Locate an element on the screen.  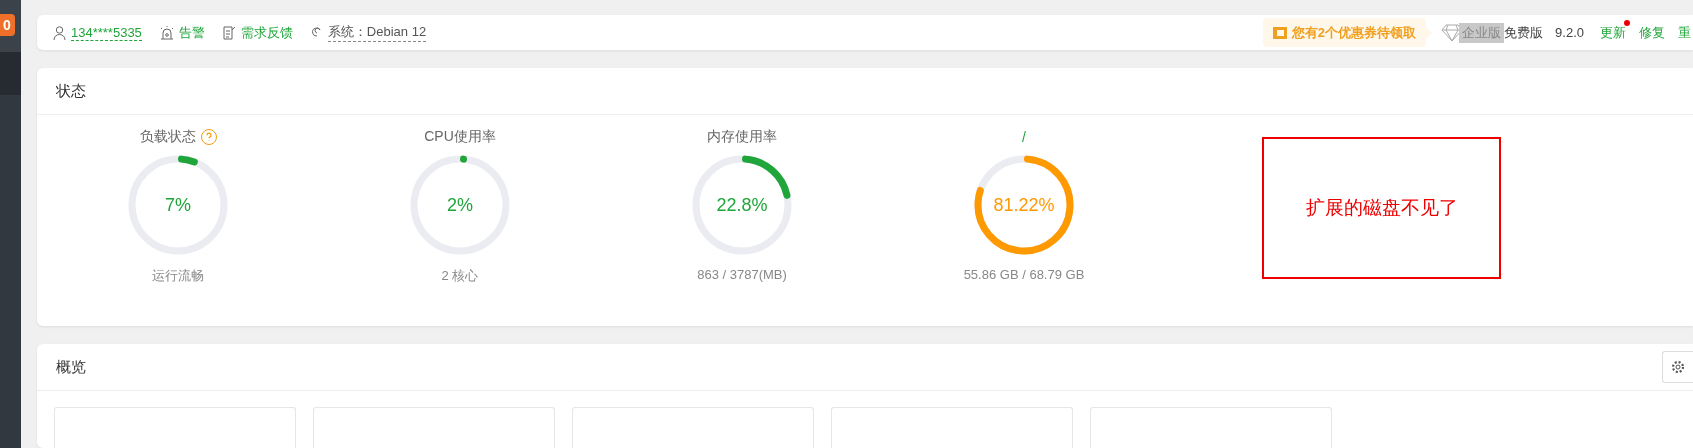
gauge-caption: 2 核心 is located at coordinates (460, 276).